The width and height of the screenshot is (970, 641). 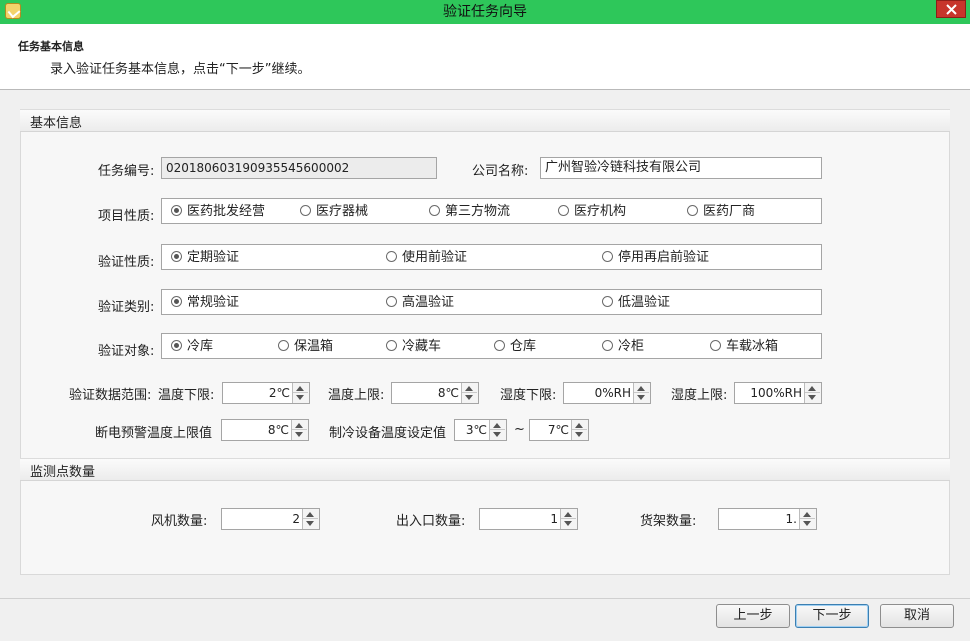 I want to click on company-field: 广州智验冷链科技有限公司, so click(x=681, y=168).